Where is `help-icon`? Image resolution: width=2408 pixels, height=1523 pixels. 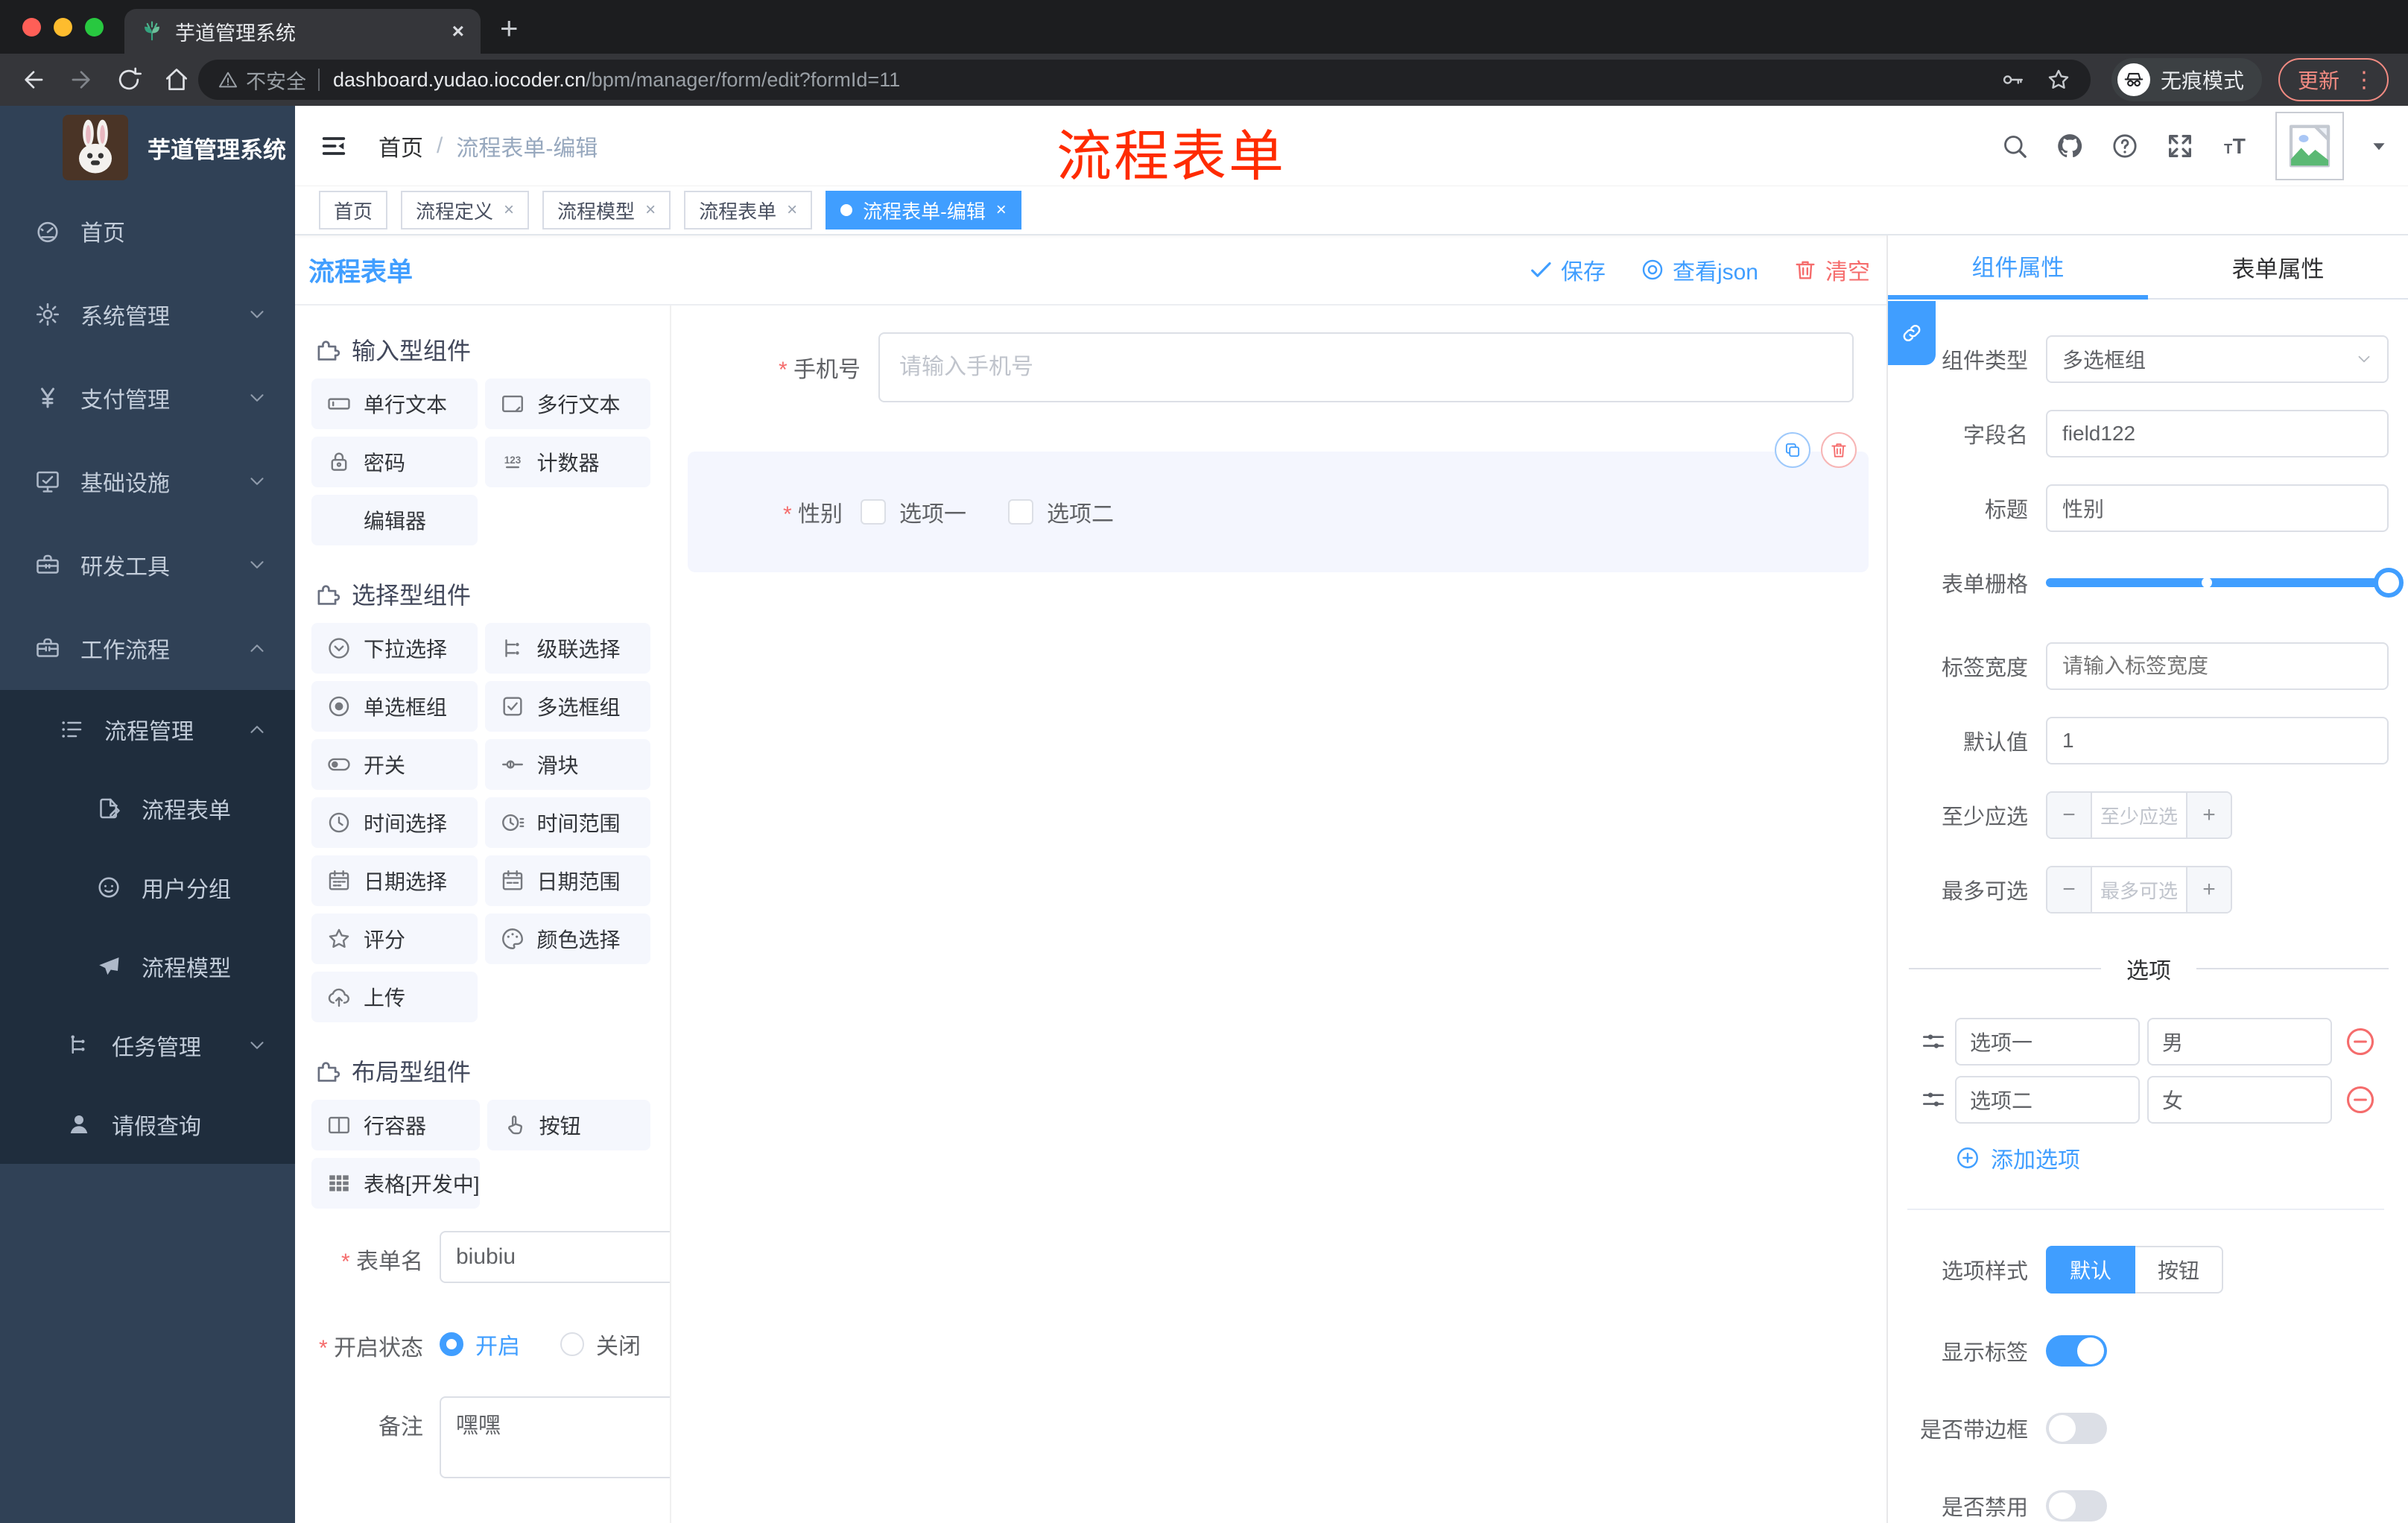
help-icon is located at coordinates (2125, 146).